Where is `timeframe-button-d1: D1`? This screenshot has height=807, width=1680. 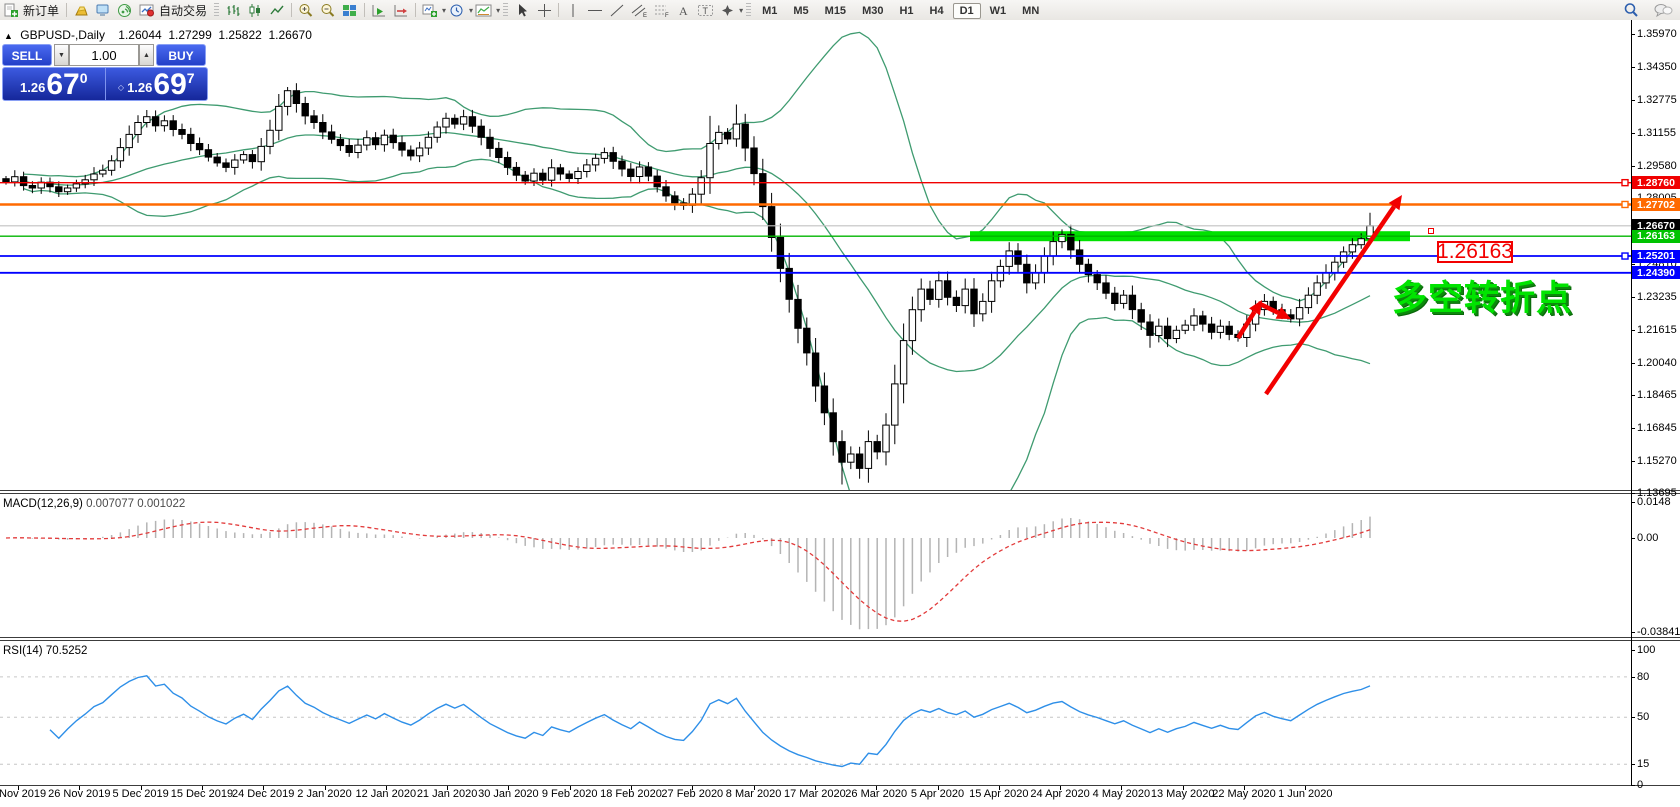
timeframe-button-d1: D1 is located at coordinates (966, 11).